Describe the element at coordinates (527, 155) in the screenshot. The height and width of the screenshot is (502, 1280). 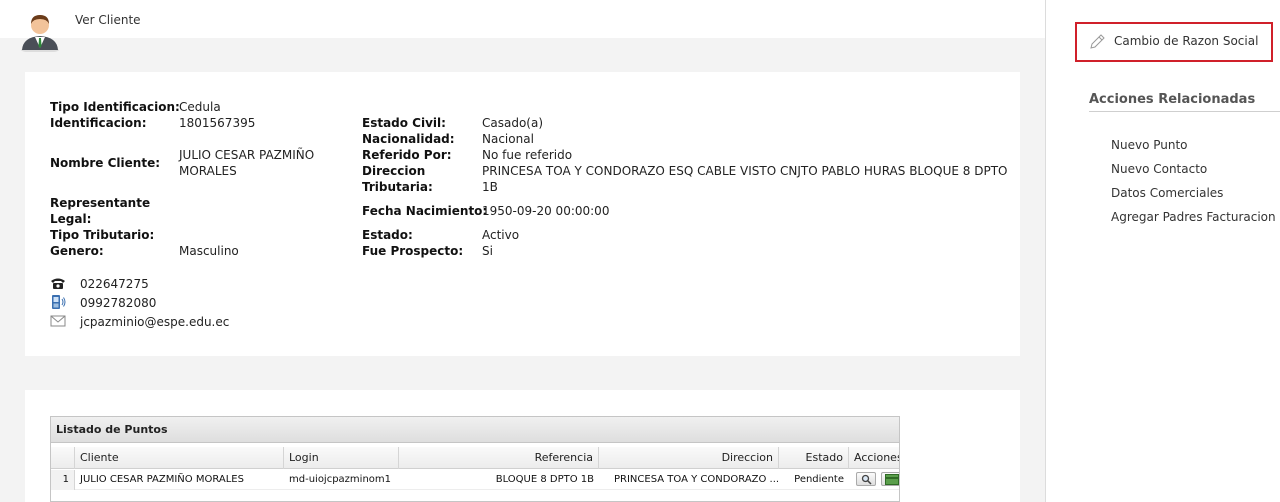
I see `referido-value: No fue referido` at that location.